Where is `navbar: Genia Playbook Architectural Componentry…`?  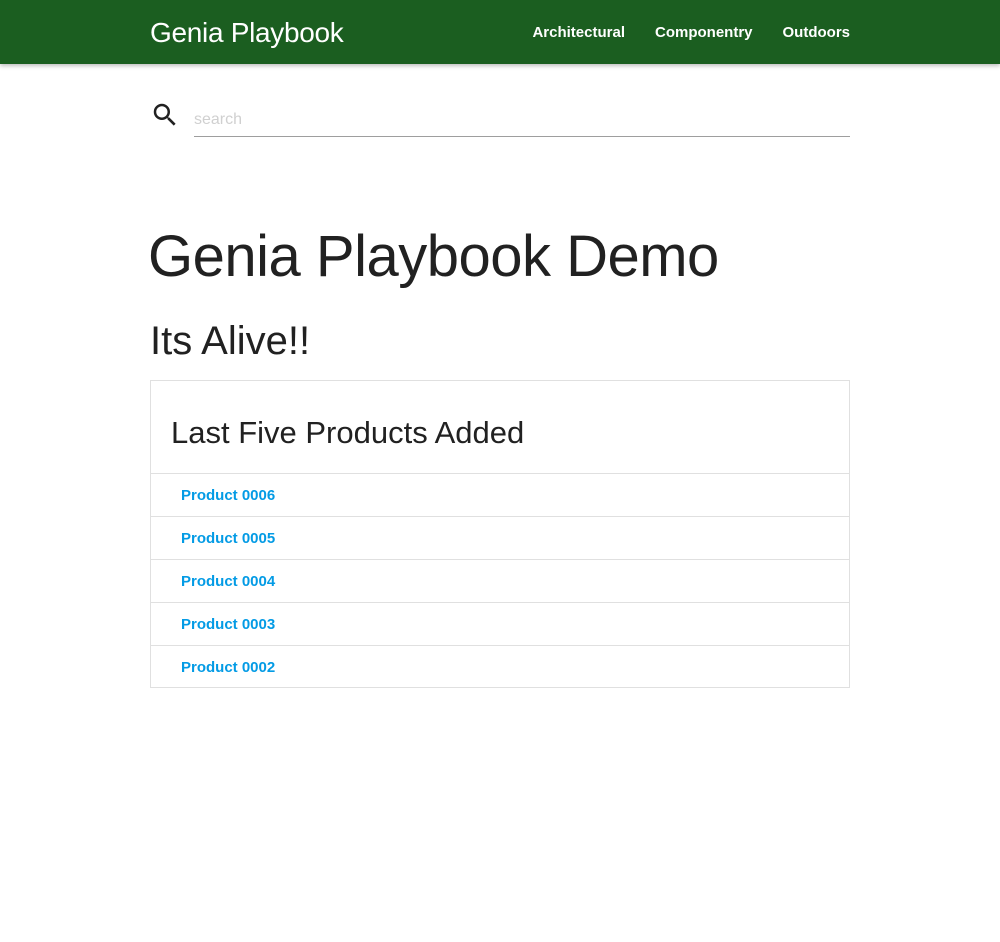 navbar: Genia Playbook Architectural Componentry… is located at coordinates (500, 32).